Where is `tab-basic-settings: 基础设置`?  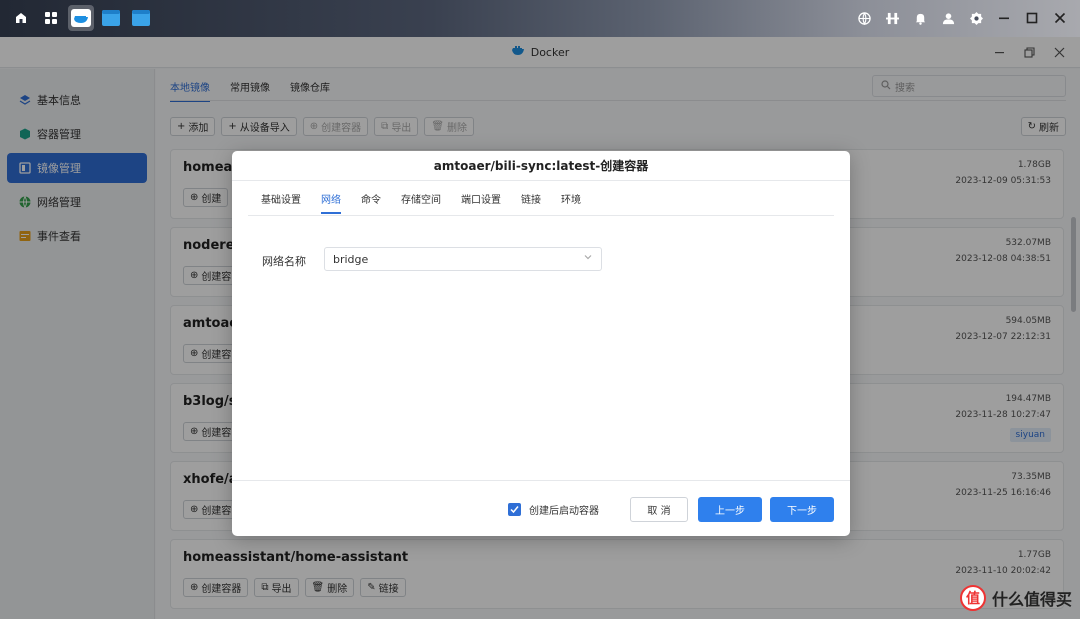
tab-basic-settings: 基础设置 is located at coordinates (281, 202).